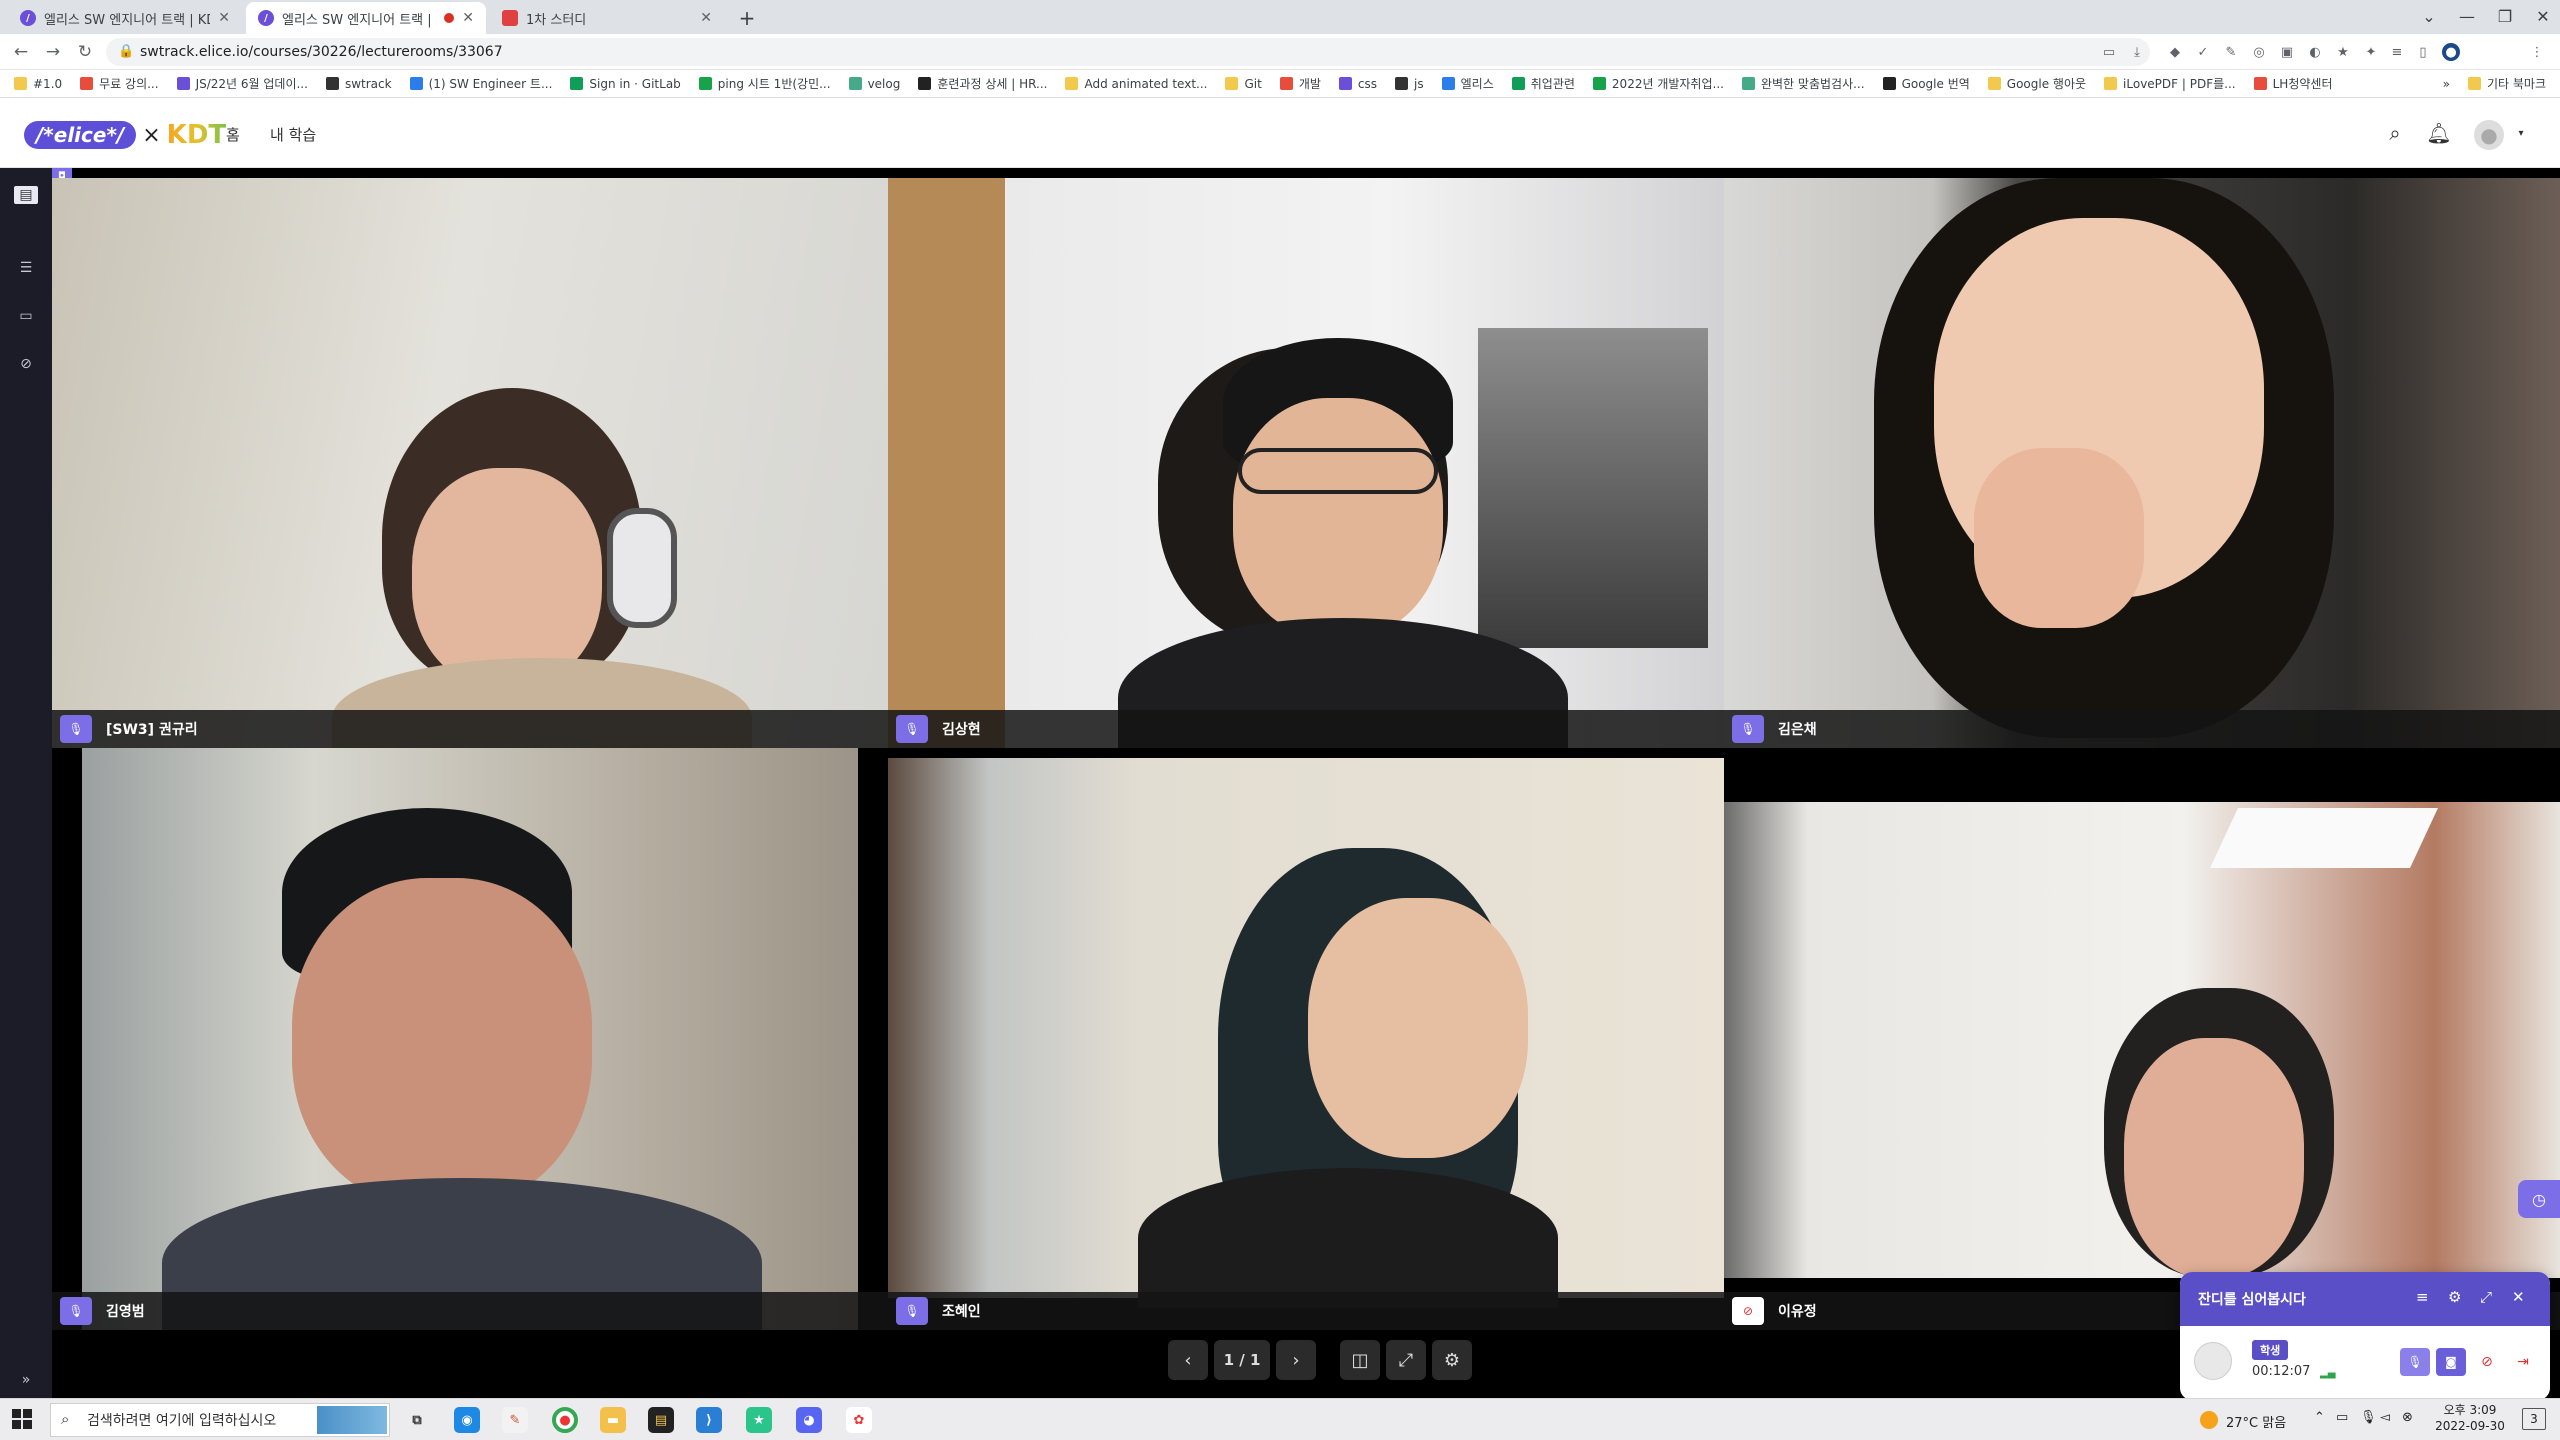 The height and width of the screenshot is (1440, 2560). I want to click on screen-icon: ▭, so click(26, 316).